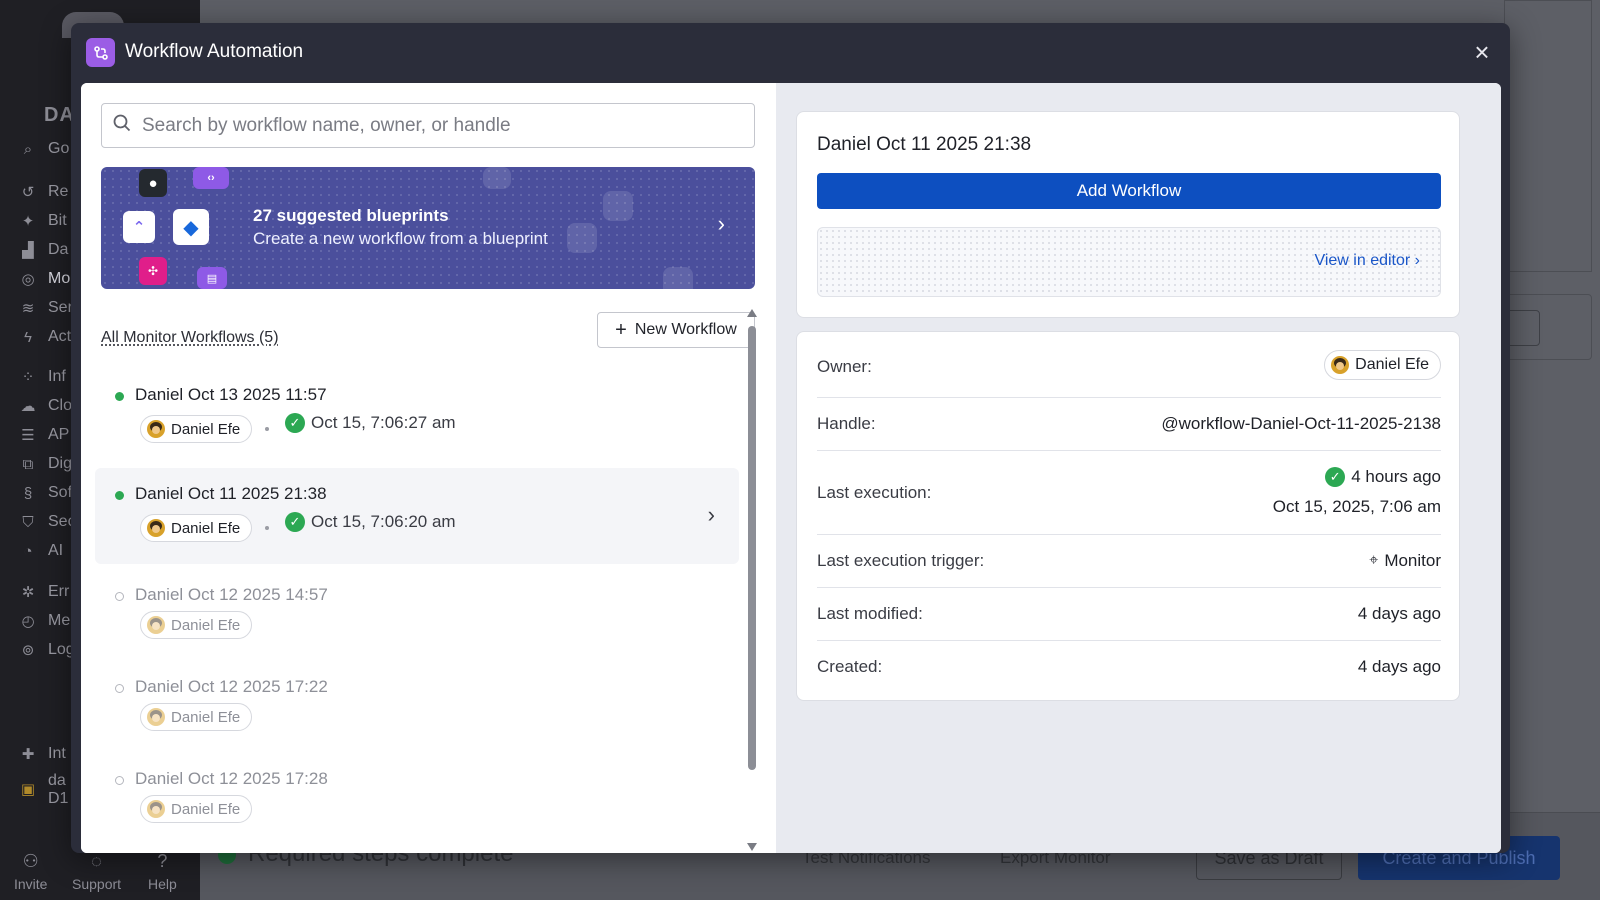 The height and width of the screenshot is (900, 1600). Describe the element at coordinates (191, 227) in the screenshot. I see `jira-icon: ◆` at that location.